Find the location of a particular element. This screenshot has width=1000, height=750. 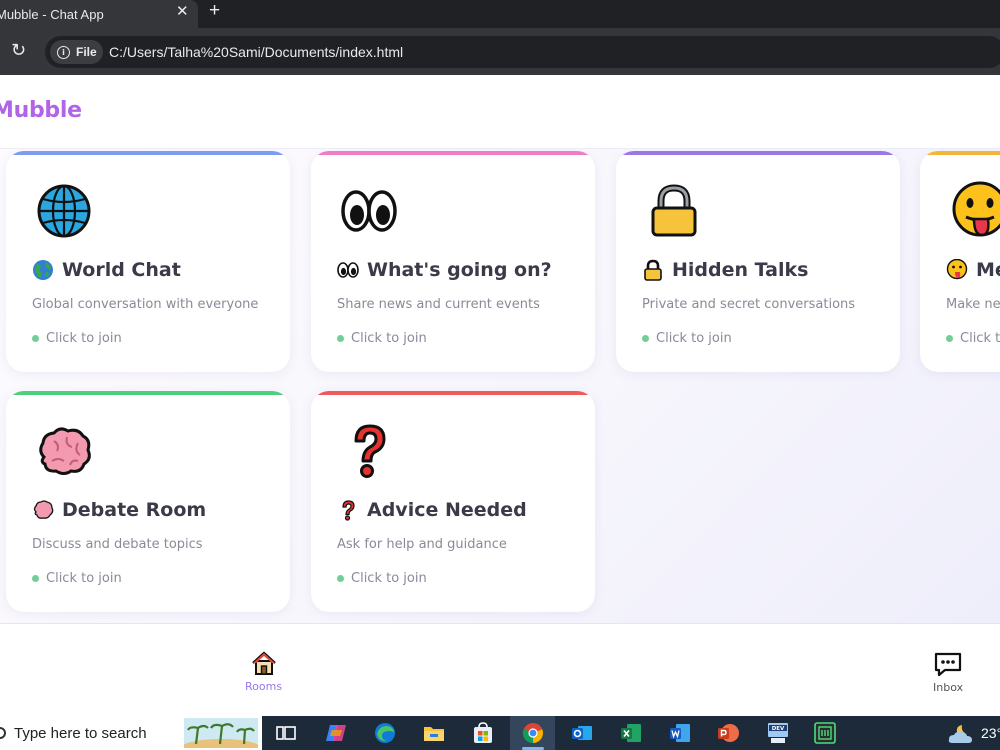

info-icon: i is located at coordinates (63, 52).